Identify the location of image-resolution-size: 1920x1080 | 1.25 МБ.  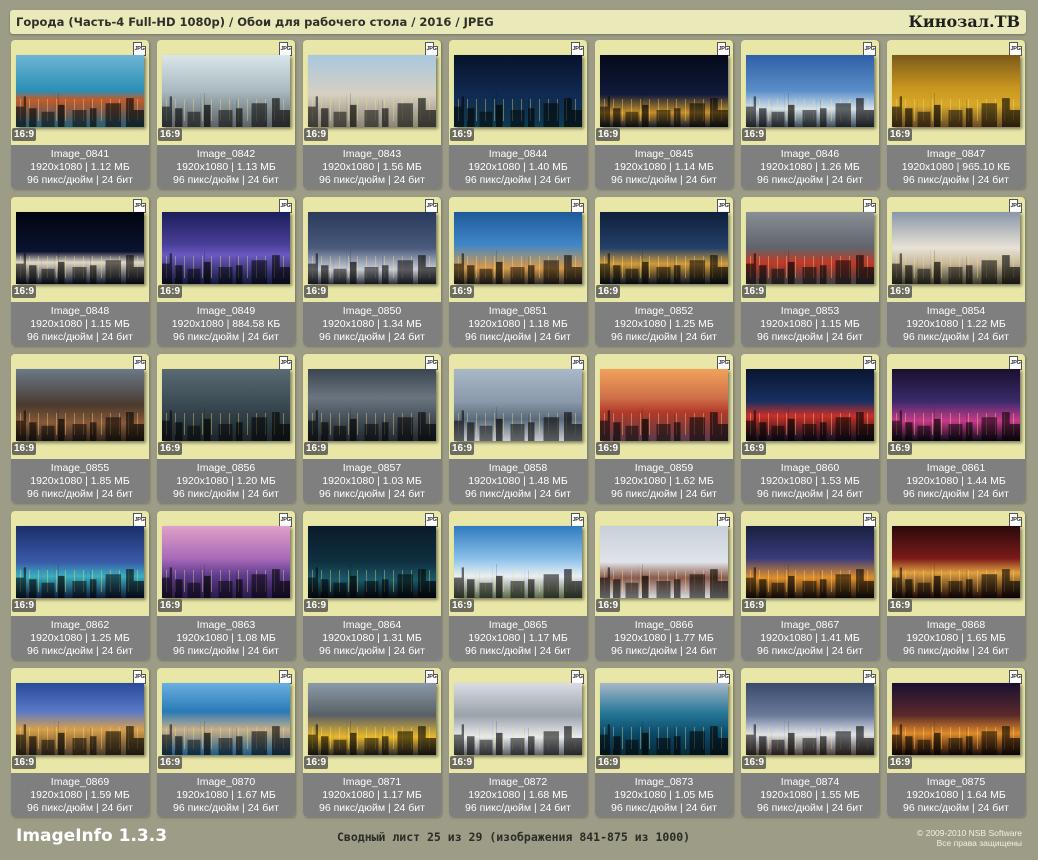
(664, 324).